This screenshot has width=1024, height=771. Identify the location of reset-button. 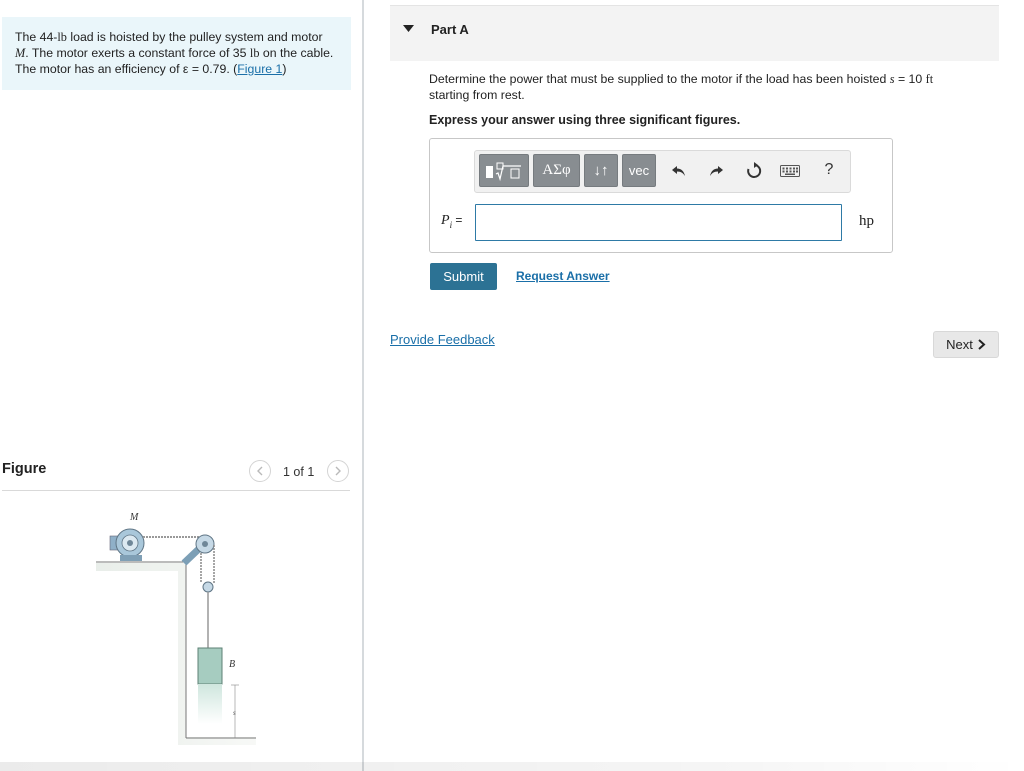
(754, 171).